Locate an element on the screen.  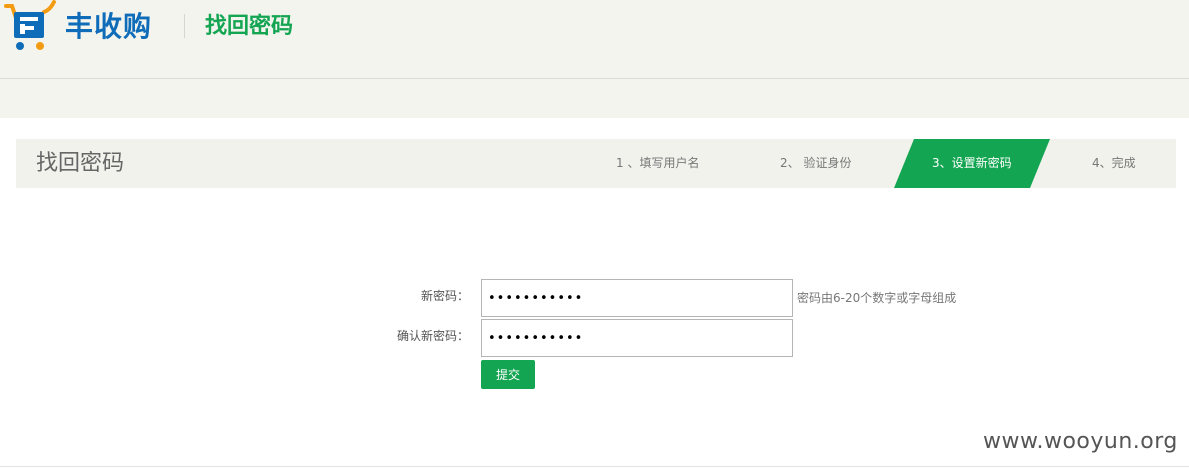
brand-name: 丰收购 is located at coordinates (108, 27).